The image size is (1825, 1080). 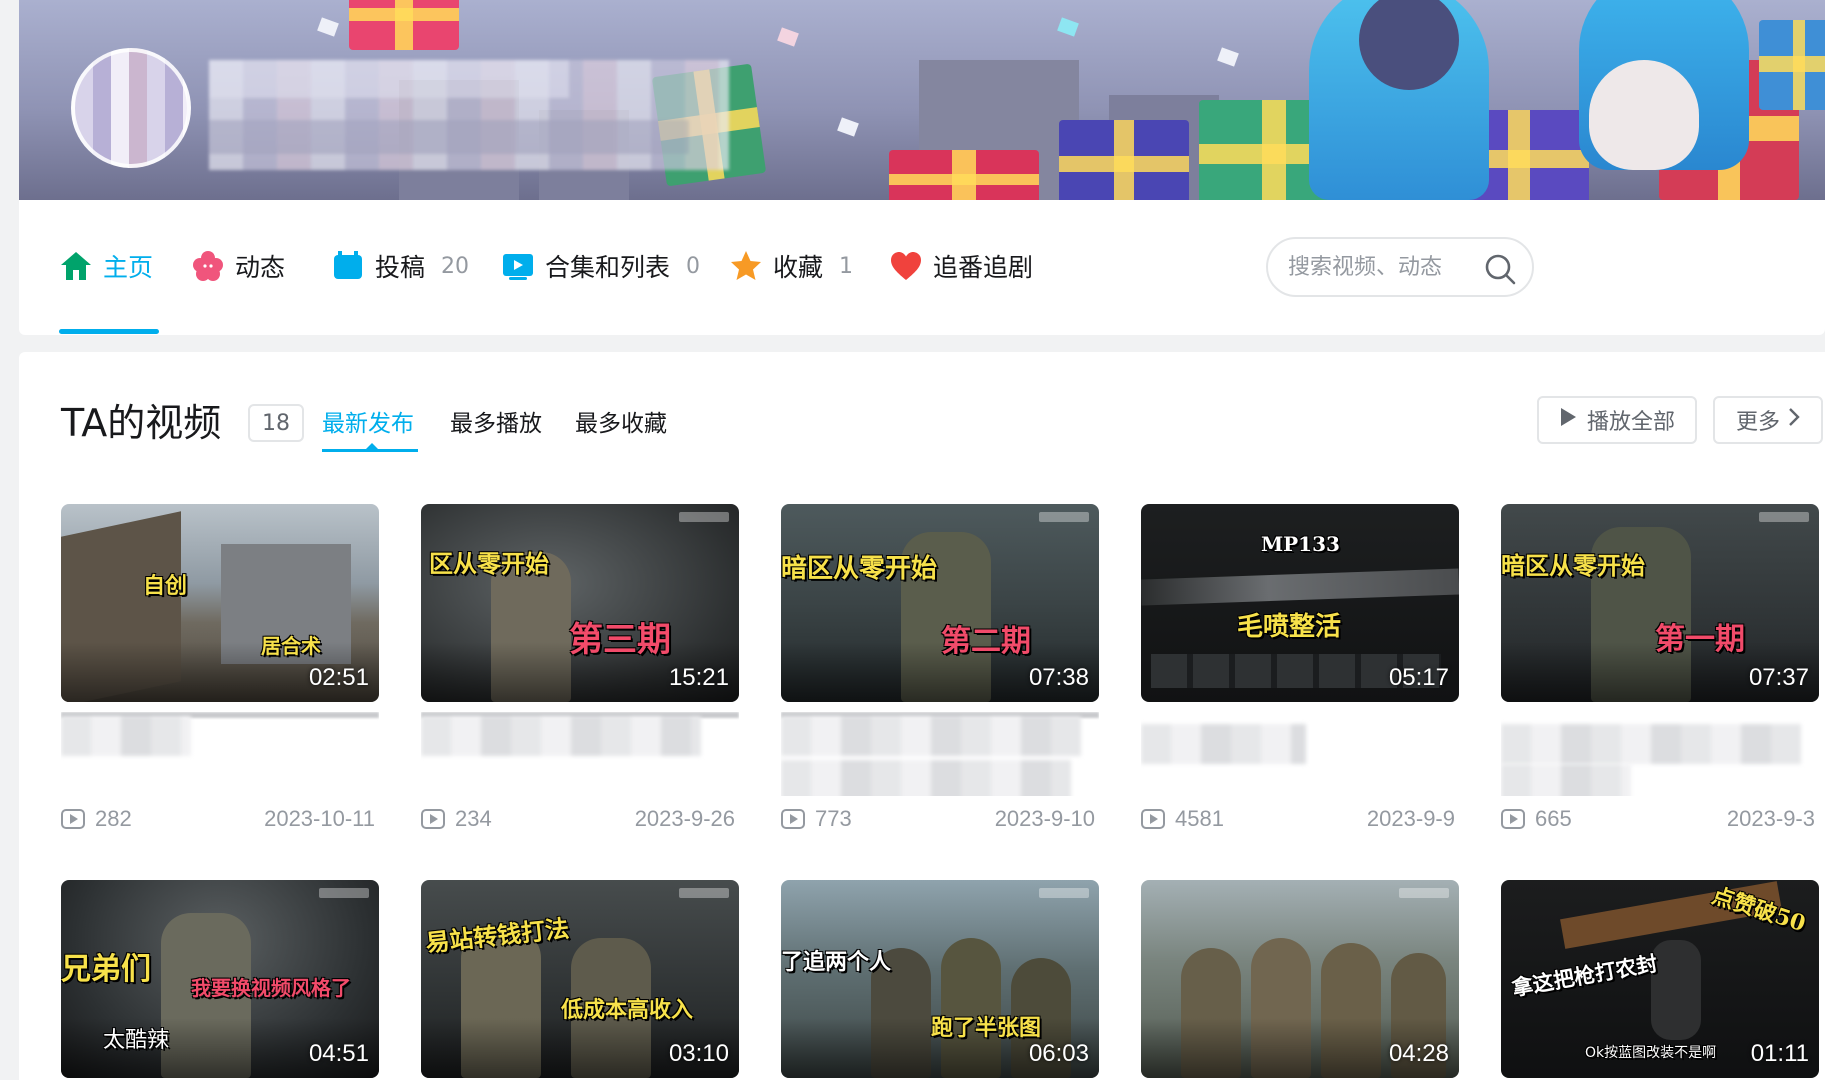 What do you see at coordinates (608, 267) in the screenshot?
I see `tab-label: 合集和列表` at bounding box center [608, 267].